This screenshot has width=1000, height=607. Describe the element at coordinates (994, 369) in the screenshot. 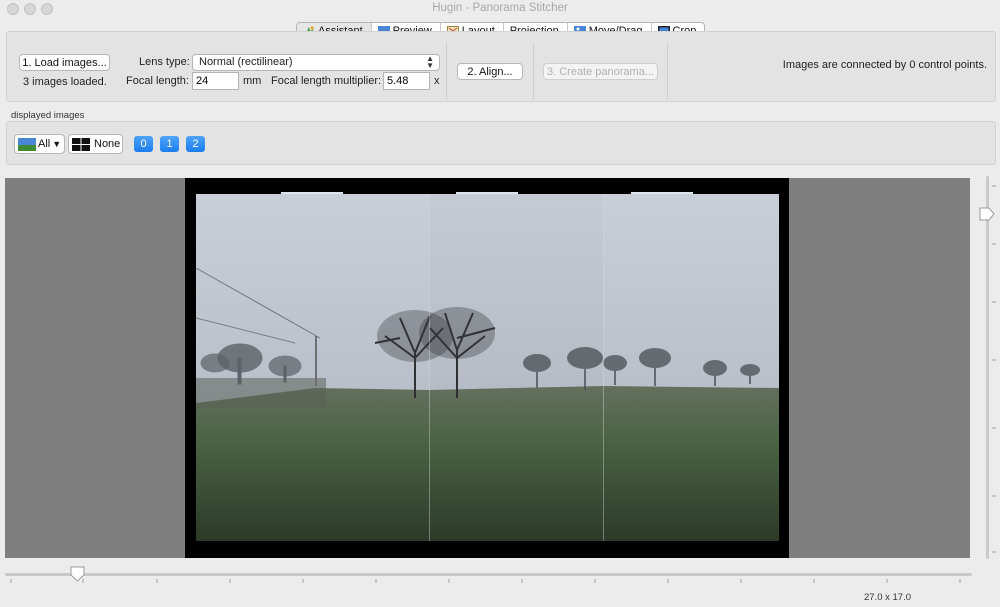

I see `vertical-slider-ticks` at that location.